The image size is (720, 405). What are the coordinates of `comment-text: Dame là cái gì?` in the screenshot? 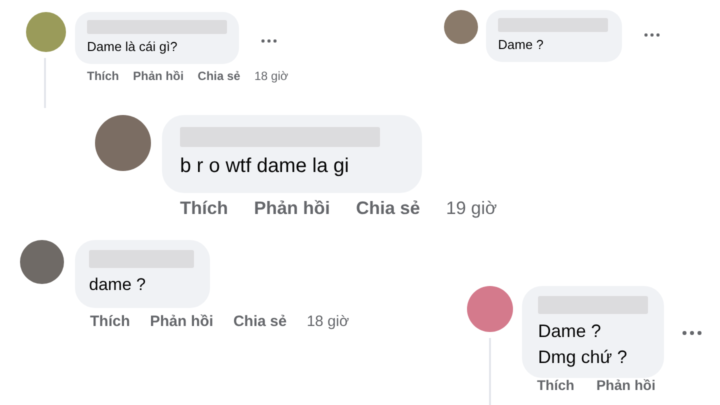 It's located at (132, 47).